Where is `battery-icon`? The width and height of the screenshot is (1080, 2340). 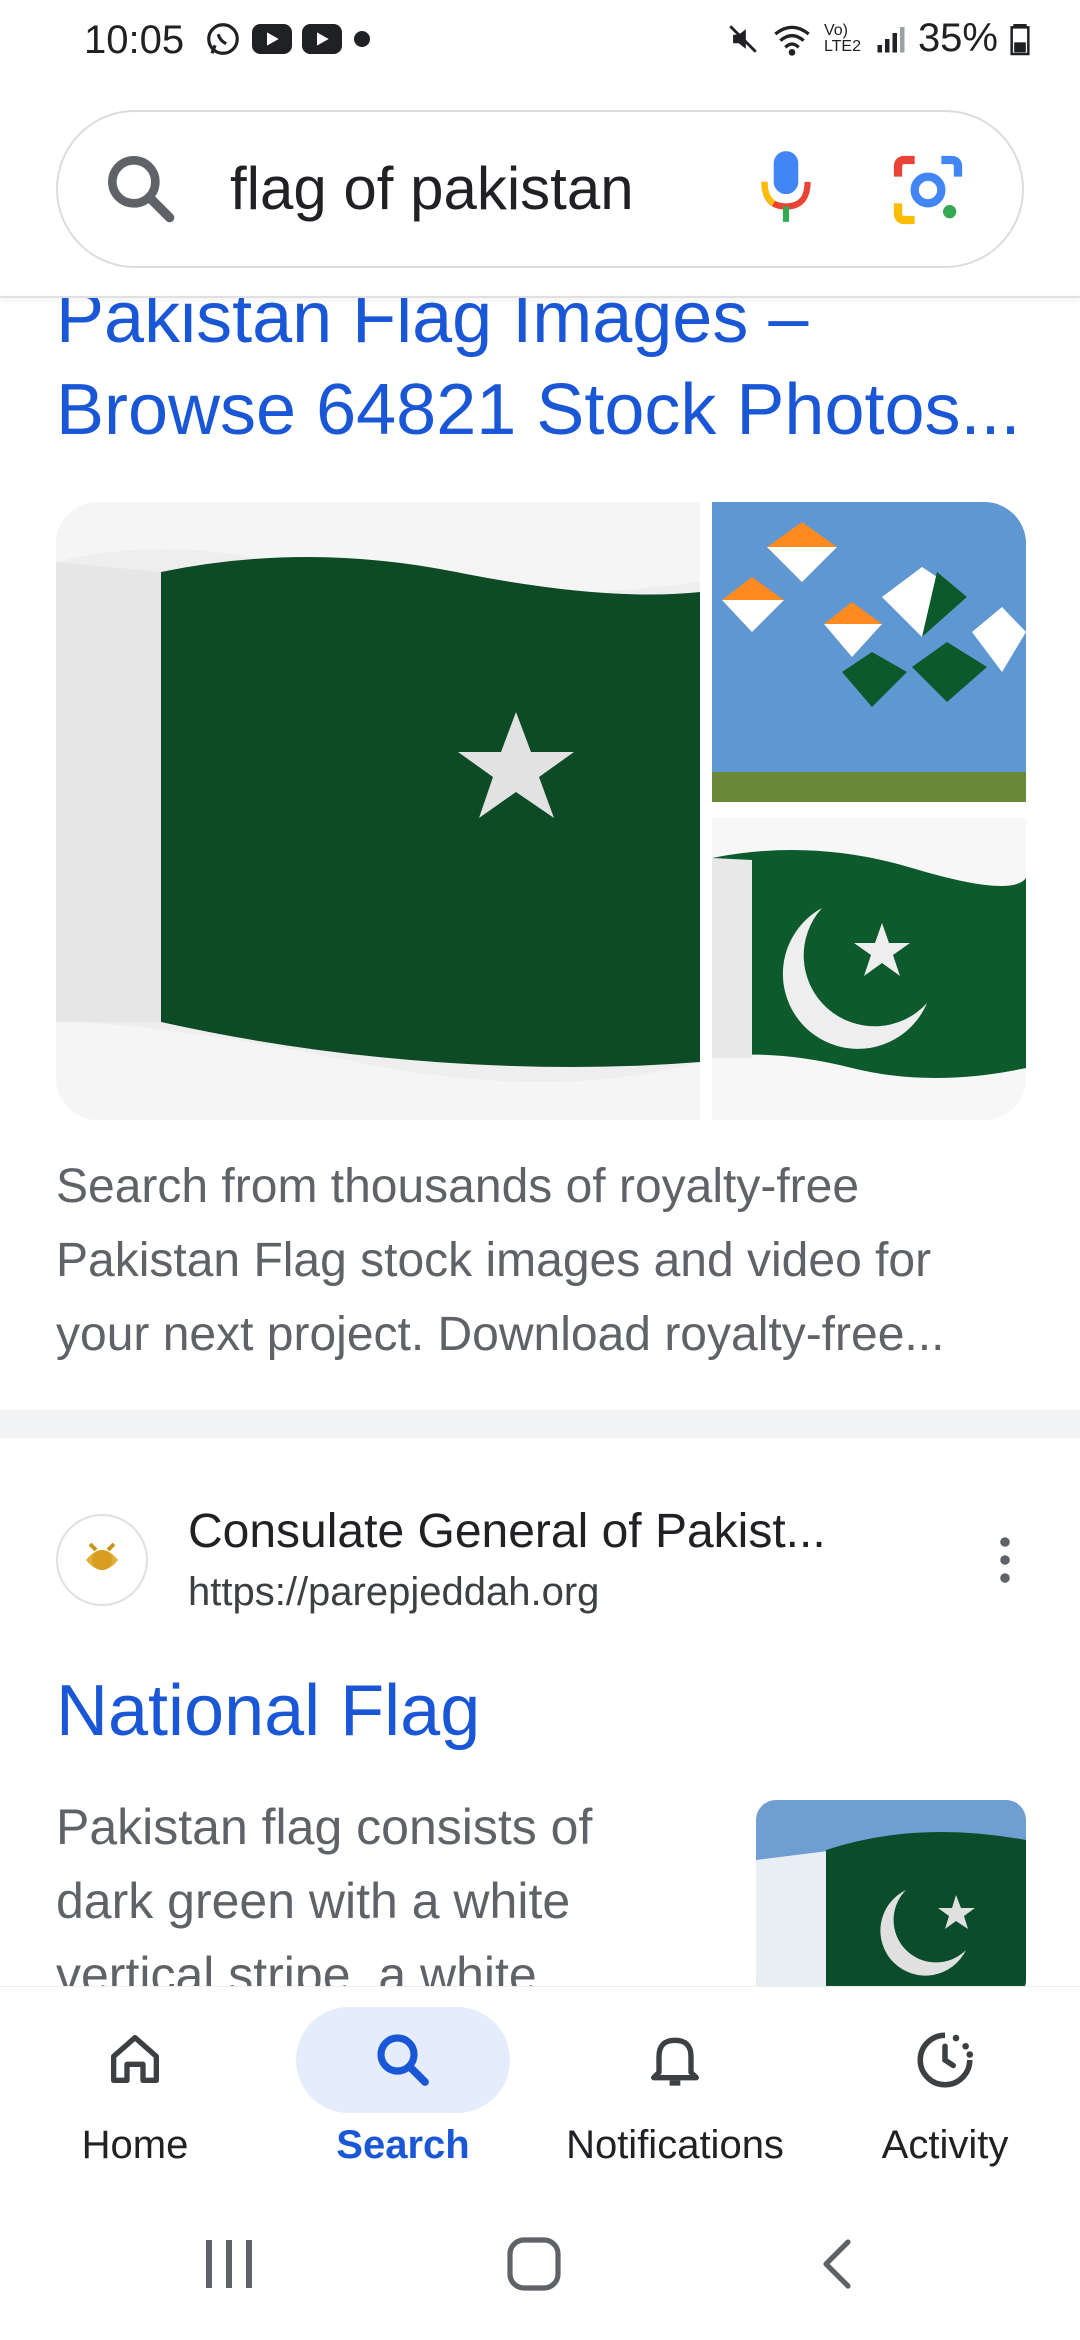
battery-icon is located at coordinates (1020, 39).